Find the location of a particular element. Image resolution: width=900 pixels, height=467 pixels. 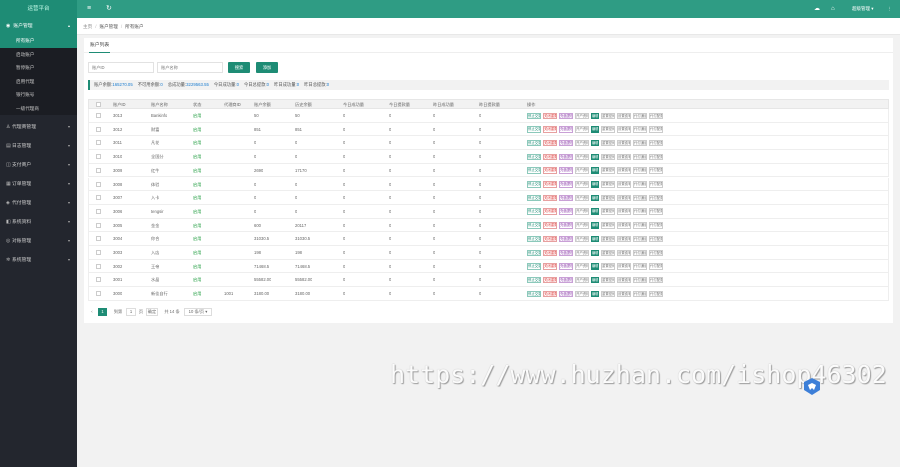

page-1-button: 1 is located at coordinates (102, 312).